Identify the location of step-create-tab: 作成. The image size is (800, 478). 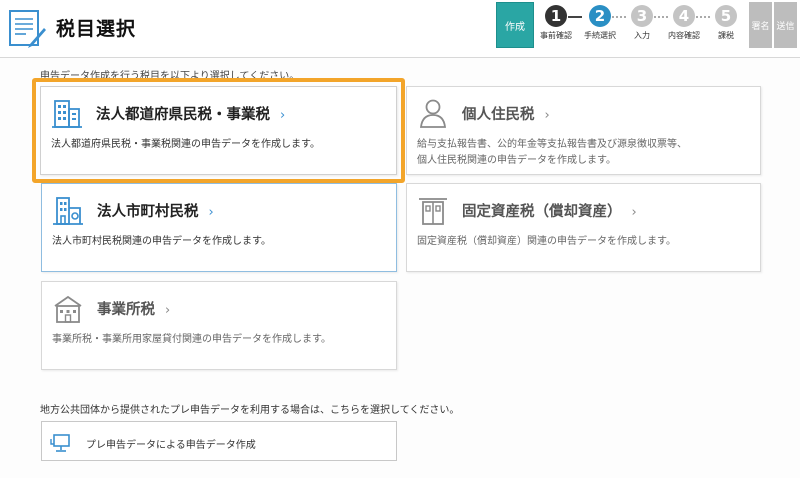
(515, 25).